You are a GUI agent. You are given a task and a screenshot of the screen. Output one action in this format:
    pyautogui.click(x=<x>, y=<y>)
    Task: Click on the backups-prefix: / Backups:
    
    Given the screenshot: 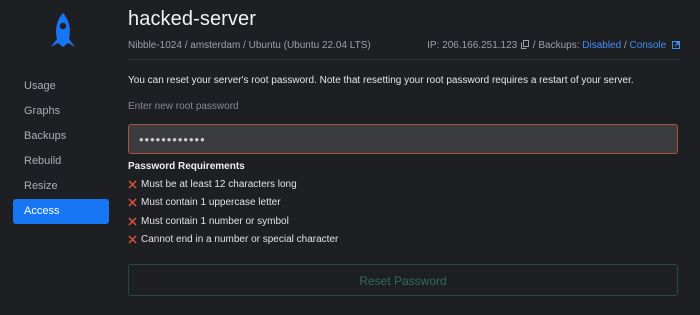 What is the action you would take?
    pyautogui.click(x=557, y=45)
    